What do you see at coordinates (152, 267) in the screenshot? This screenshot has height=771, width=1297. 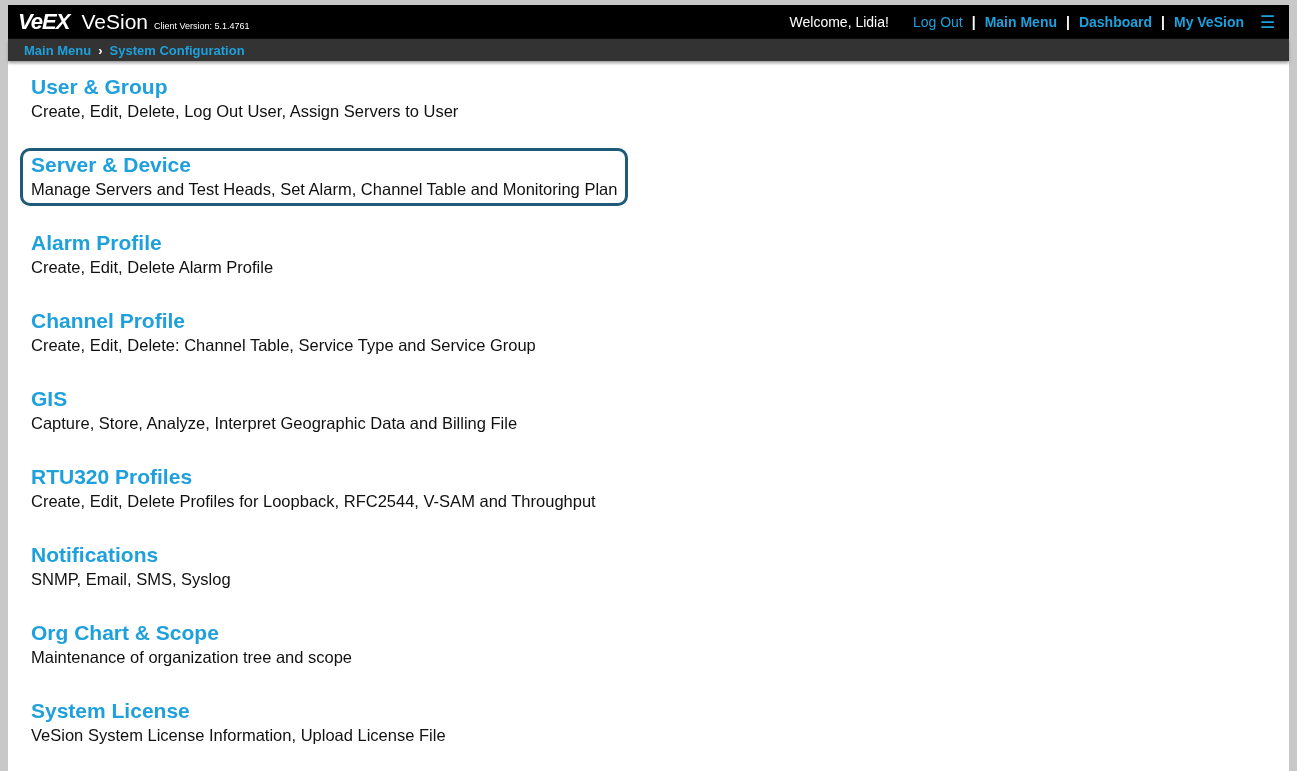 I see `section-description: Create, Edit, Delete Alarm Profile` at bounding box center [152, 267].